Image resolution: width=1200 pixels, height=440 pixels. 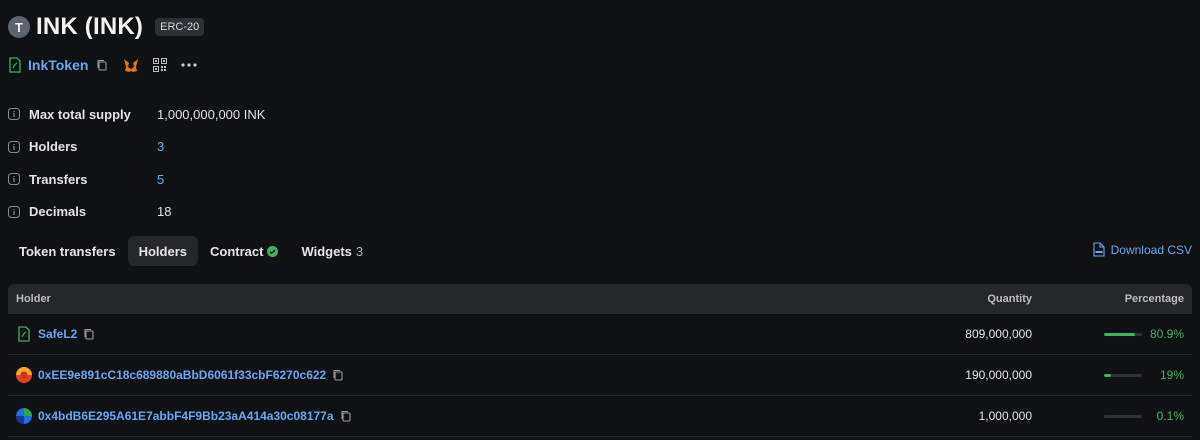 I want to click on download-csv-label: Download CSV, so click(x=1151, y=249).